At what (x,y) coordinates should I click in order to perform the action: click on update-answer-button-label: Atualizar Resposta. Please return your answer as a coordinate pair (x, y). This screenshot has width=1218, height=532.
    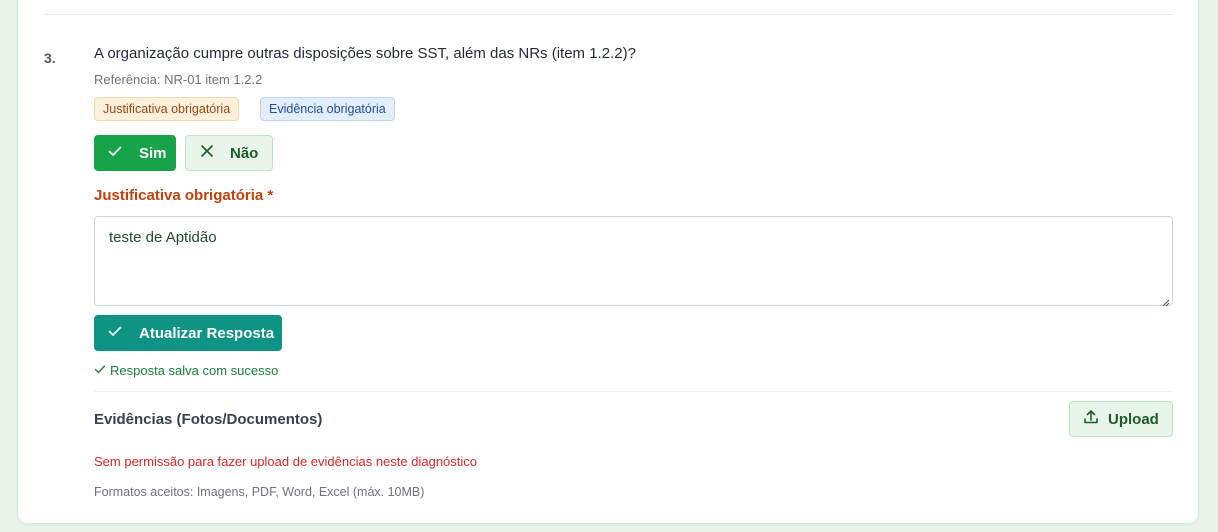
    Looking at the image, I should click on (207, 333).